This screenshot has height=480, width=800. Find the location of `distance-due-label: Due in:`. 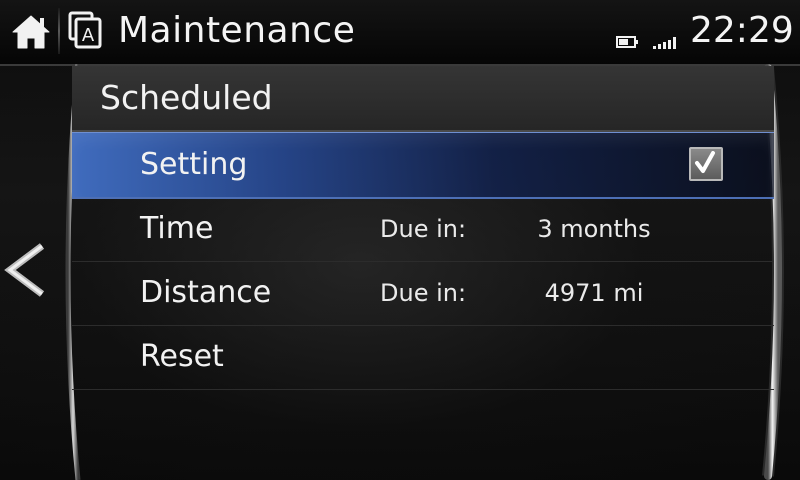

distance-due-label: Due in: is located at coordinates (423, 293).